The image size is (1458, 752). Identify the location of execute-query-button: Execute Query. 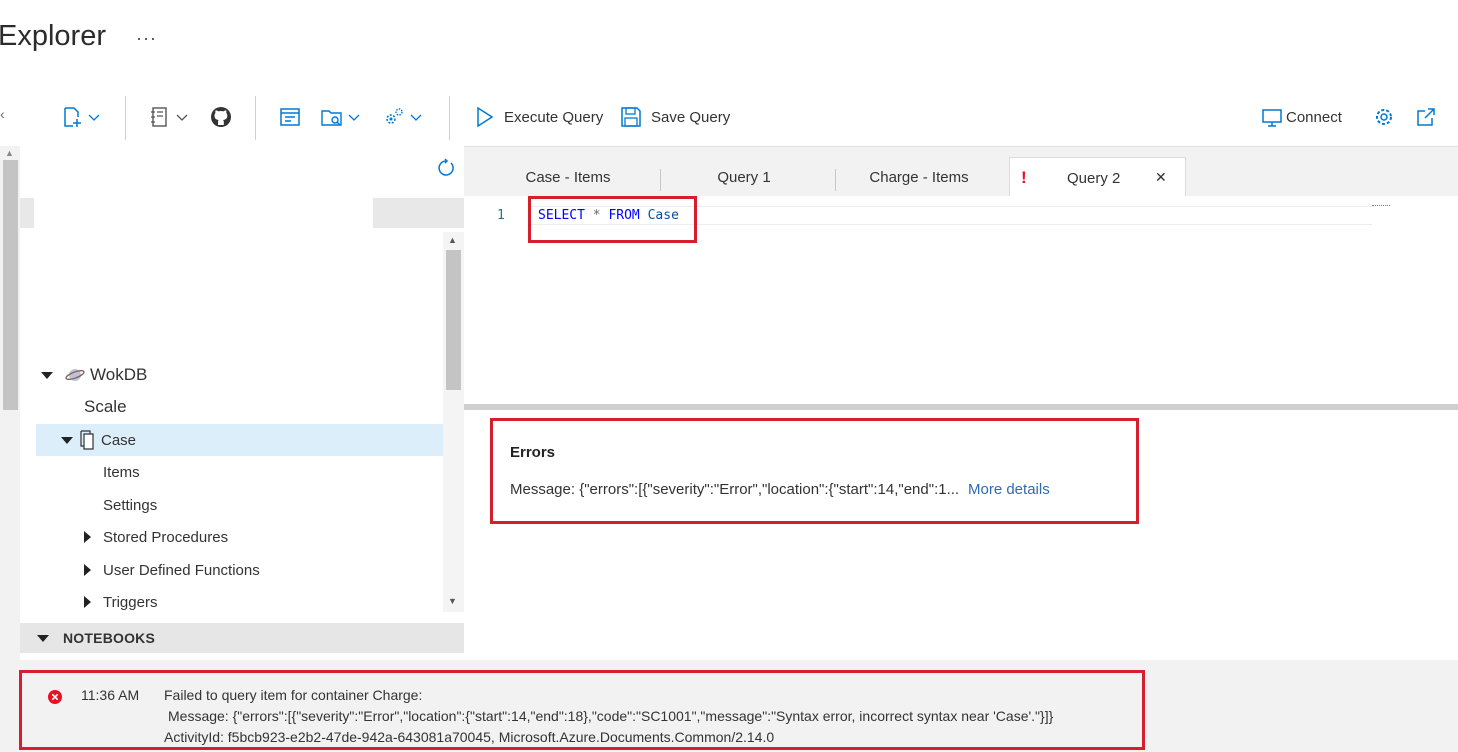
(537, 117).